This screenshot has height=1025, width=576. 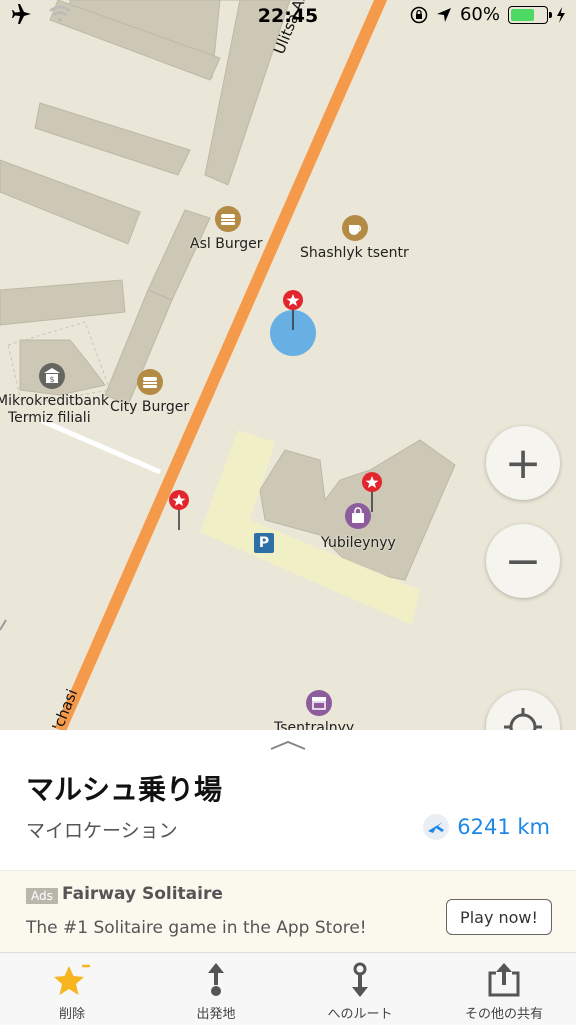 What do you see at coordinates (358, 543) in the screenshot?
I see `poi-label: Yubileynyy` at bounding box center [358, 543].